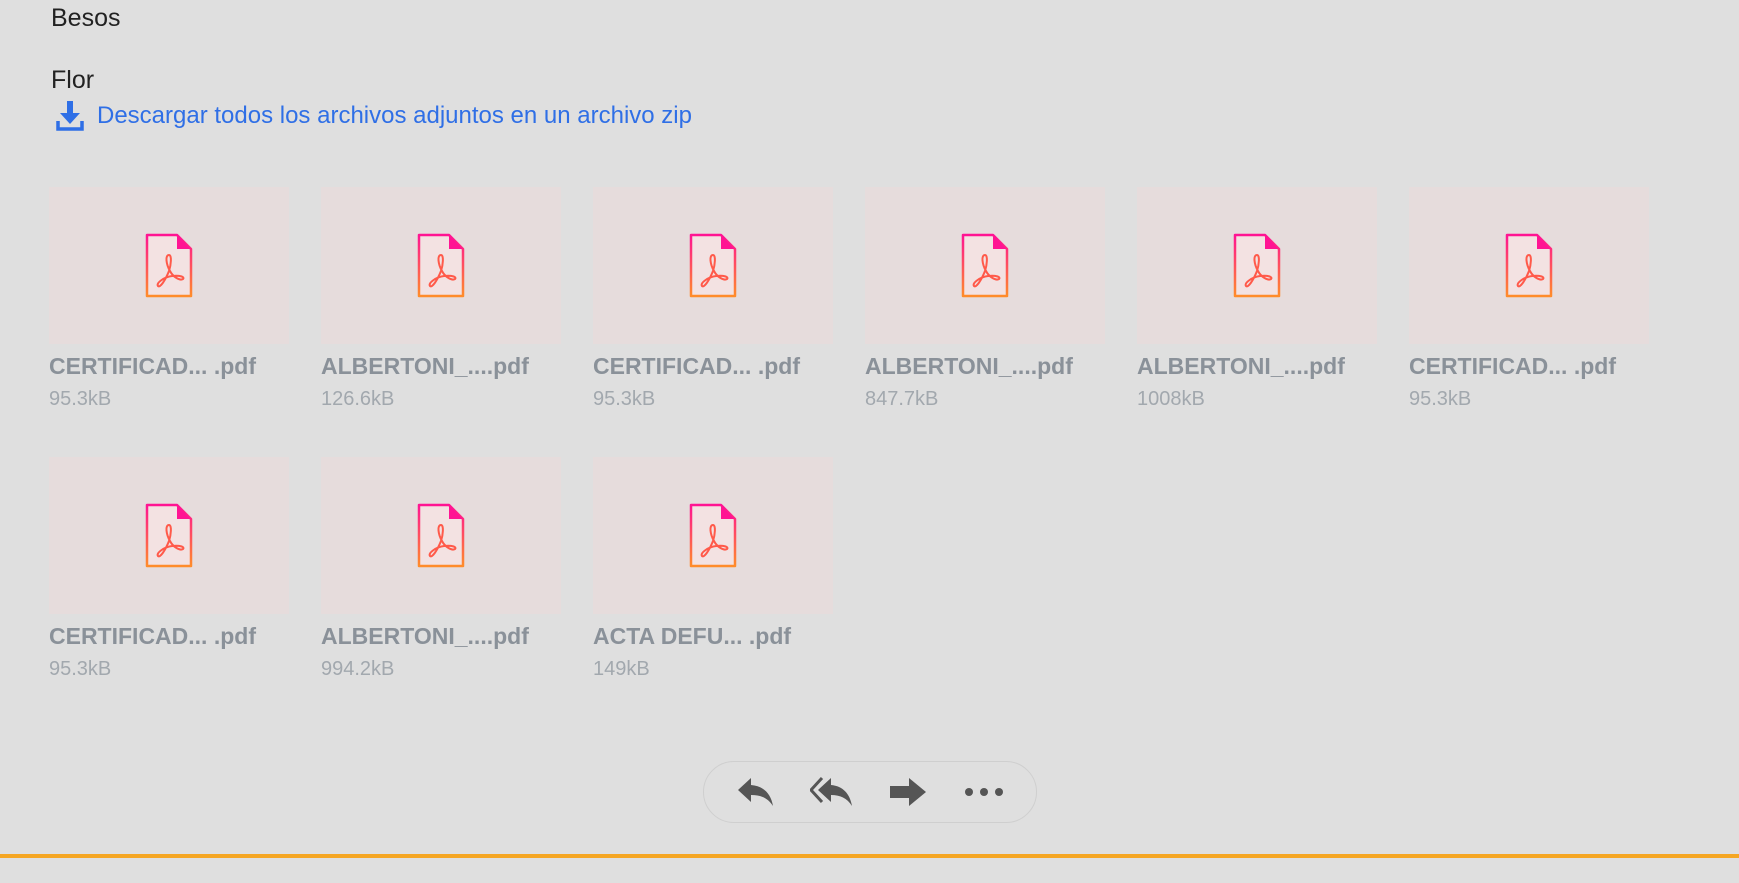  I want to click on download-icon, so click(70, 116).